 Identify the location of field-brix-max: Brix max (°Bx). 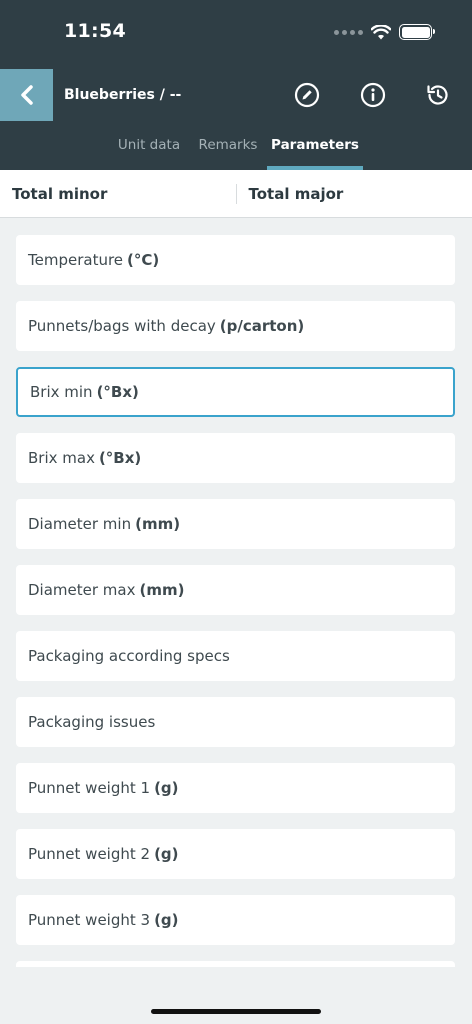
(235, 458).